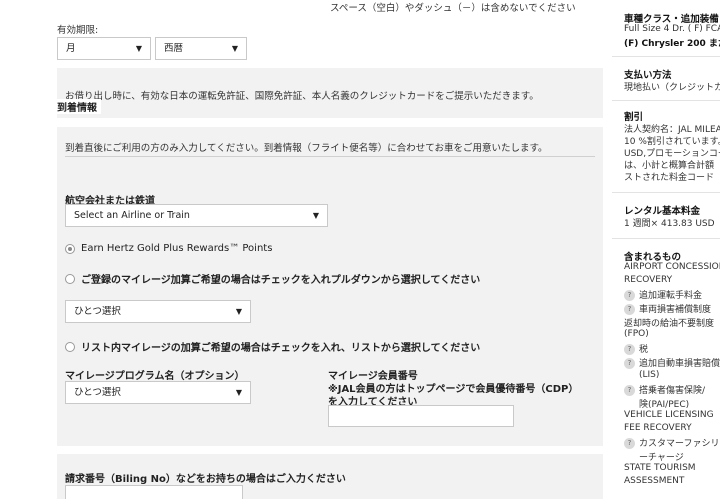 The height and width of the screenshot is (499, 720). I want to click on included-item-label: 返却時の給油不要制度, so click(669, 324).